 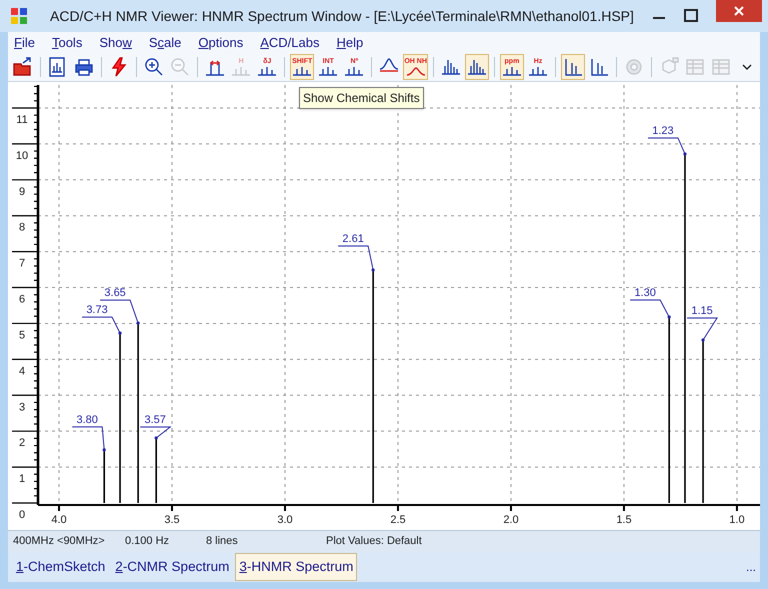 What do you see at coordinates (97, 310) in the screenshot?
I see `peak-label: 3.73` at bounding box center [97, 310].